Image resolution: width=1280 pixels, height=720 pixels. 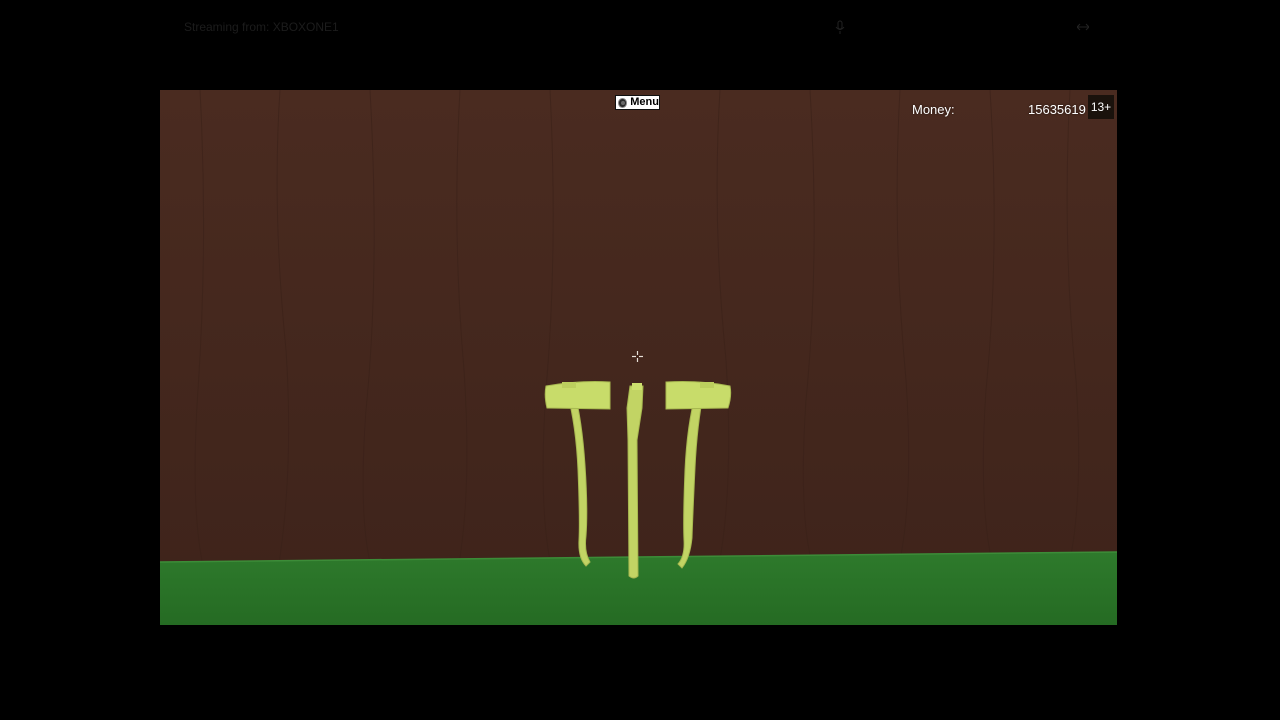 What do you see at coordinates (638, 588) in the screenshot?
I see `grass-floor` at bounding box center [638, 588].